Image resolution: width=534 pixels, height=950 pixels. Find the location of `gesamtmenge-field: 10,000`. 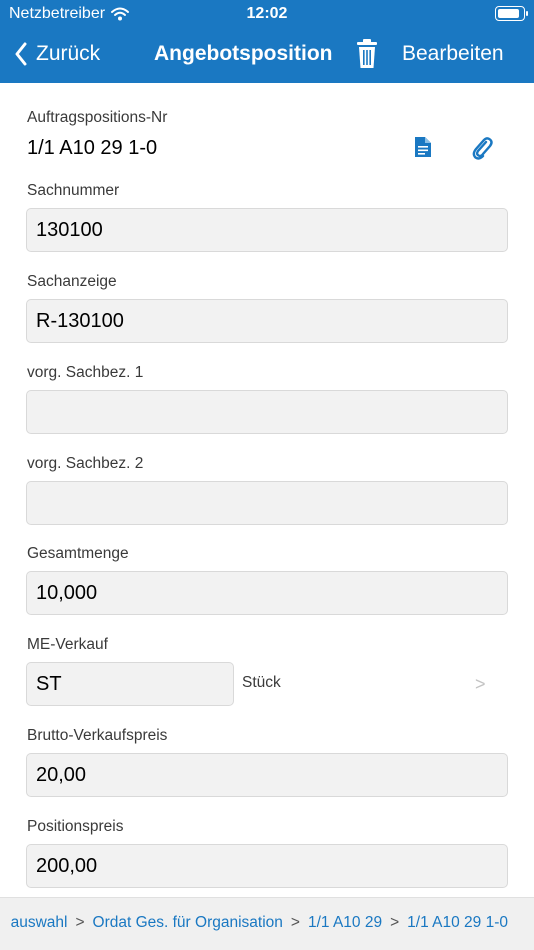

gesamtmenge-field: 10,000 is located at coordinates (267, 593).